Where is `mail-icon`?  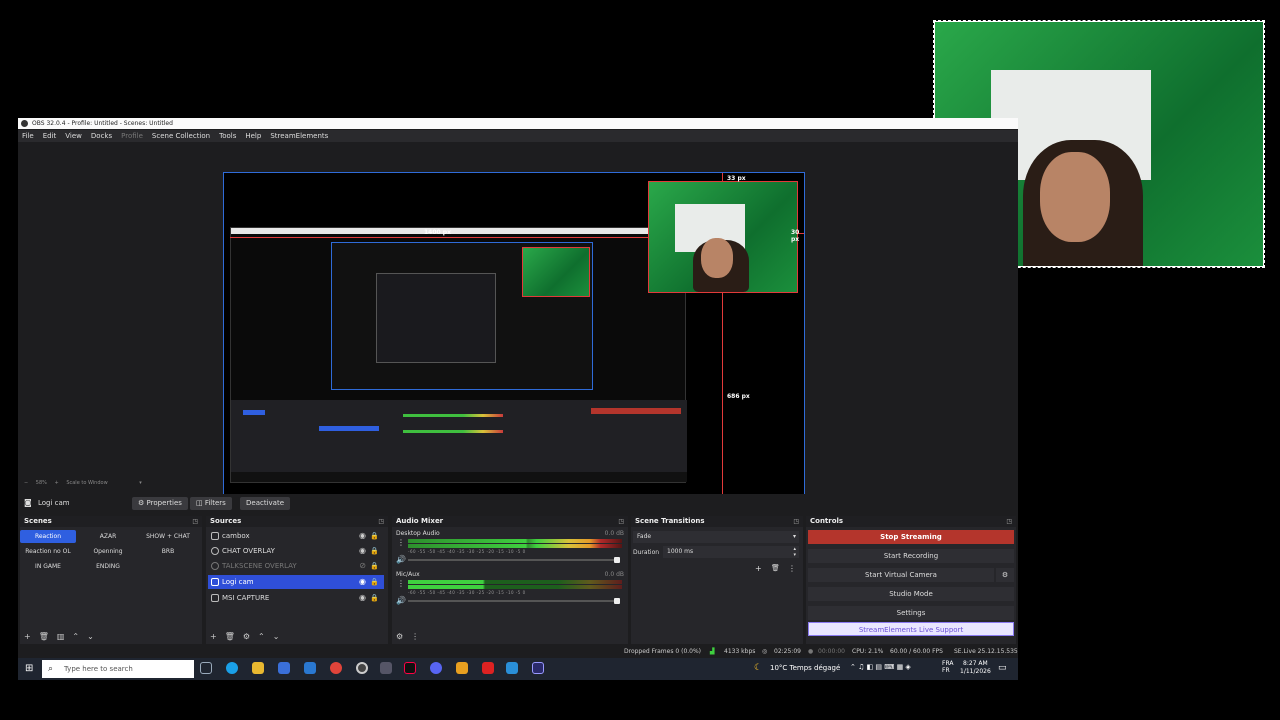 mail-icon is located at coordinates (310, 668).